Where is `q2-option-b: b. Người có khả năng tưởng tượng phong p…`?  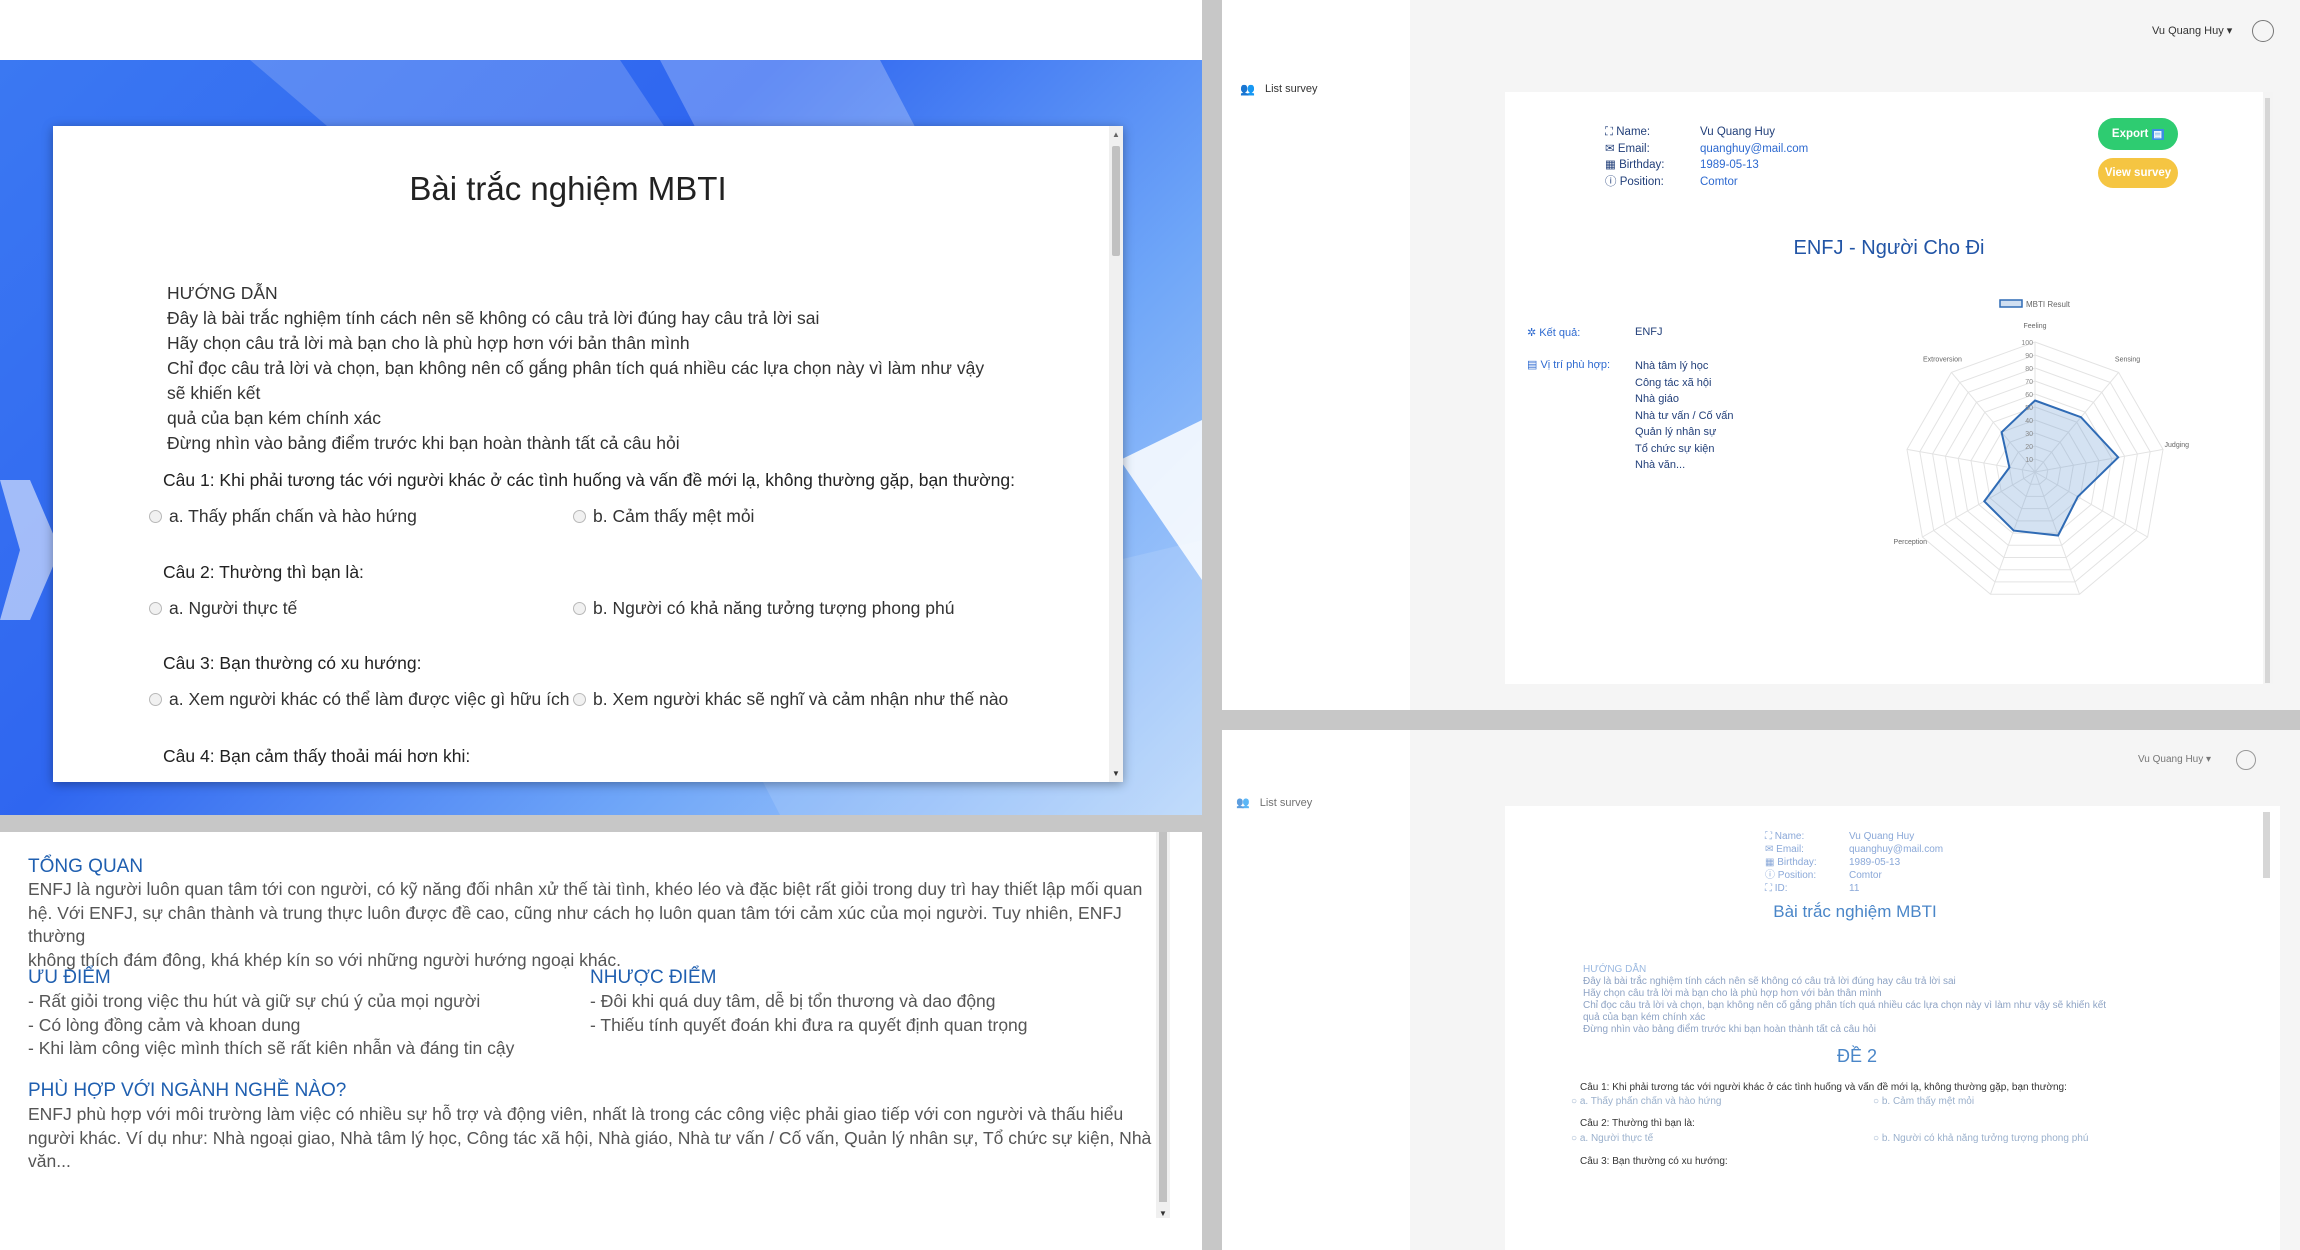 q2-option-b: b. Người có khả năng tưởng tượng phong p… is located at coordinates (763, 608).